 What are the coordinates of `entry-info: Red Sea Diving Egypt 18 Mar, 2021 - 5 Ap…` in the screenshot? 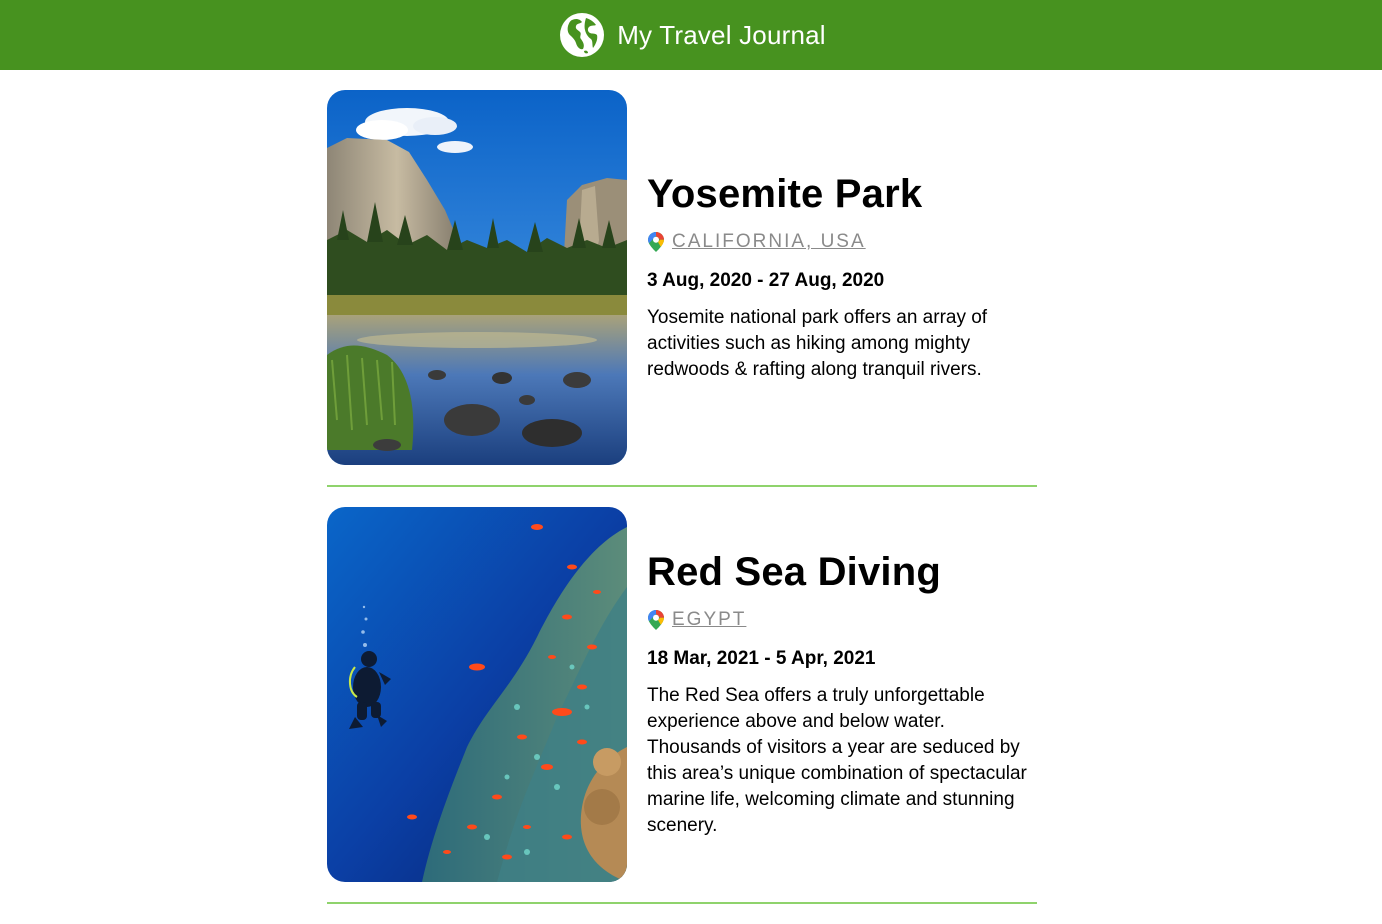 It's located at (832, 694).